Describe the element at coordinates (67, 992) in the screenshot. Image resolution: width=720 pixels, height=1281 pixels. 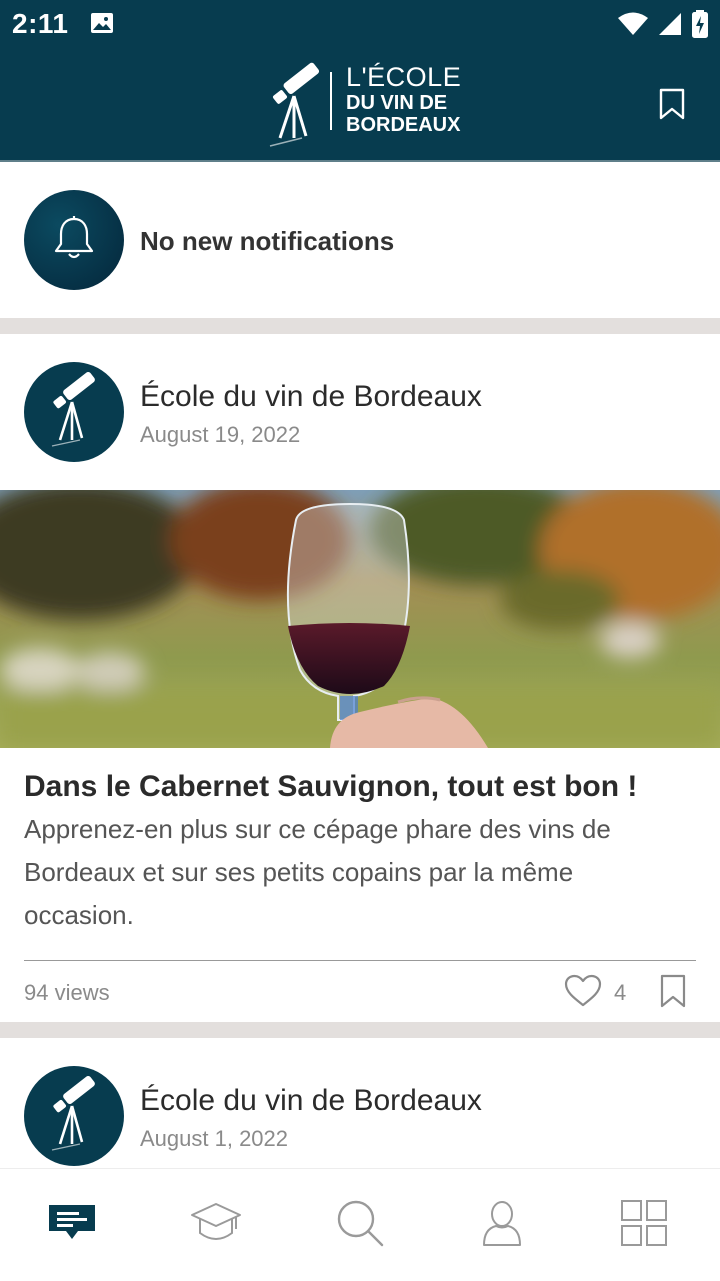
I see `post-views-count: 94 views` at that location.